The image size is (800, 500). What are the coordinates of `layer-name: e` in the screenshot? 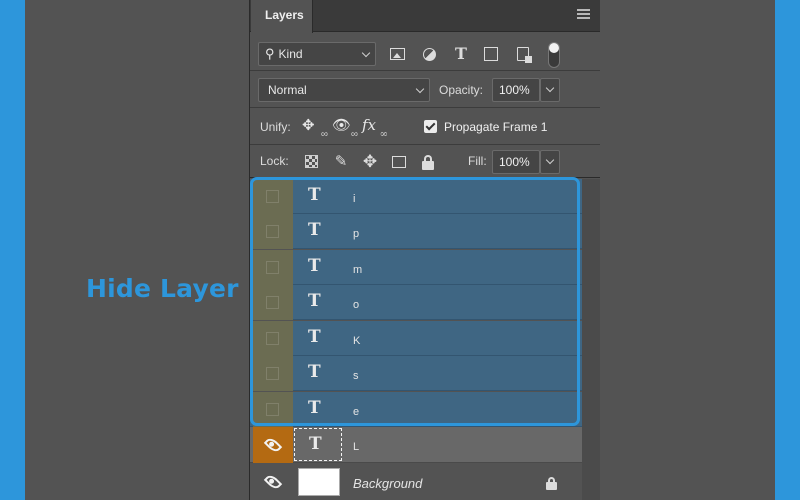 It's located at (356, 412).